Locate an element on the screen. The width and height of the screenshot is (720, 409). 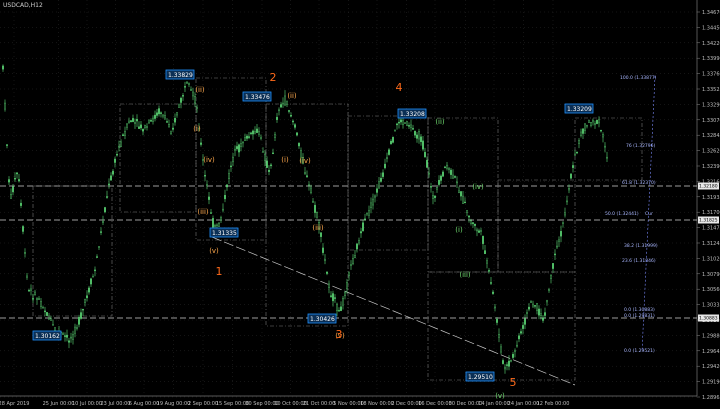
y-tick-label: 1.29645 is located at coordinates (711, 352).